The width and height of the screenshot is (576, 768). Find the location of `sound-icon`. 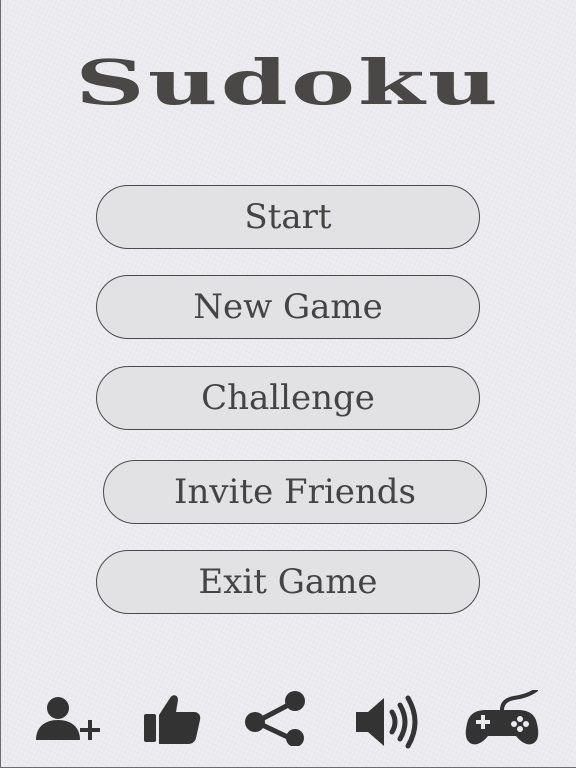

sound-icon is located at coordinates (387, 722).